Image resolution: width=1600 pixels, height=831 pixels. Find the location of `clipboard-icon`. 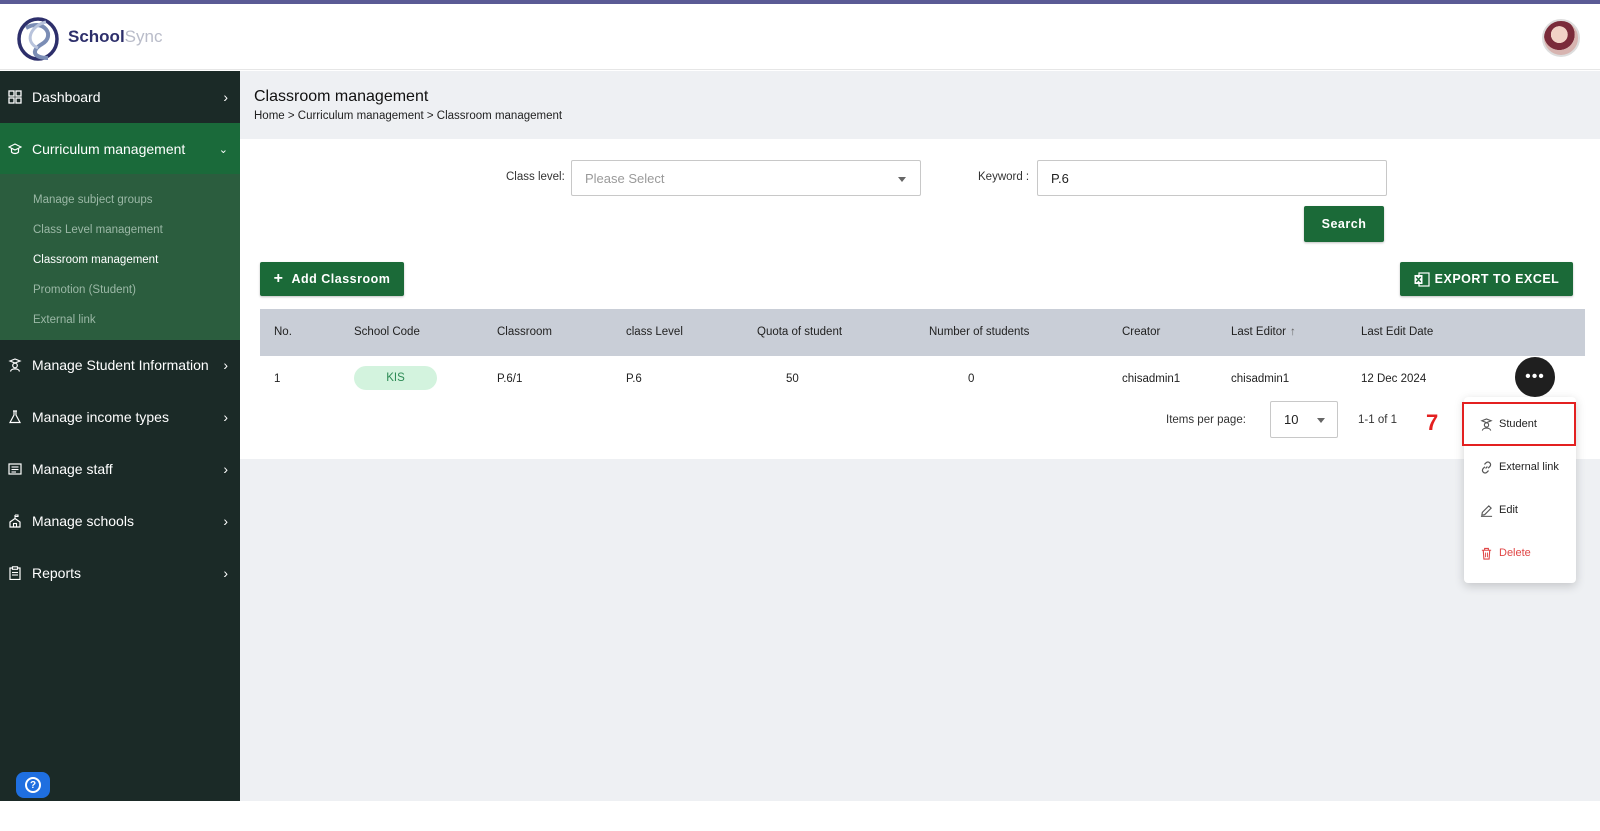

clipboard-icon is located at coordinates (15, 573).